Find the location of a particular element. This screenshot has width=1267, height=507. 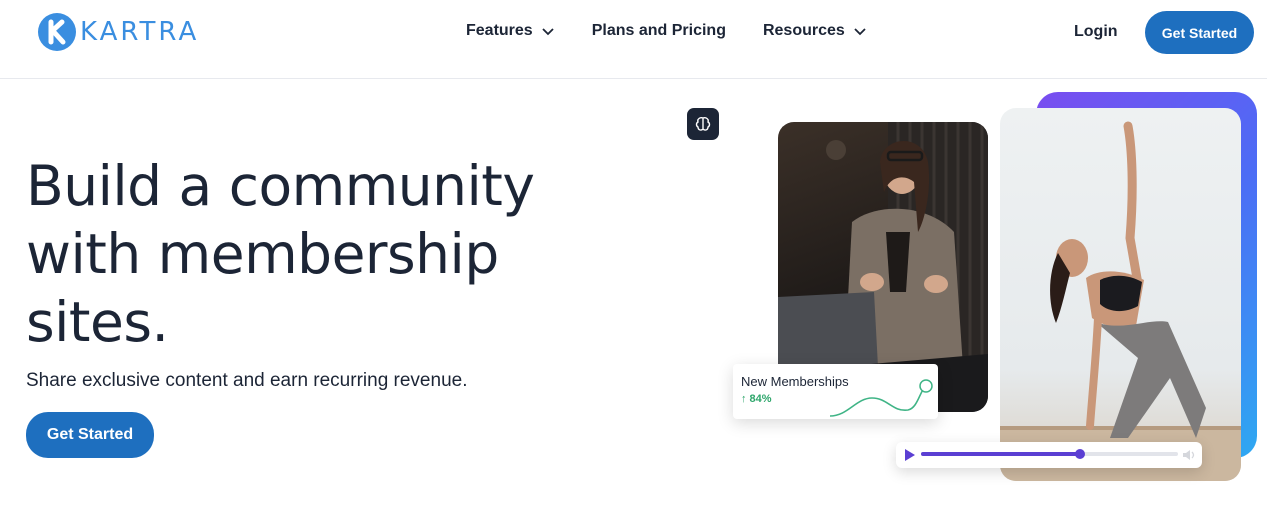

nav-plans-pricing-label: Plans and Pricing is located at coordinates (658, 30).